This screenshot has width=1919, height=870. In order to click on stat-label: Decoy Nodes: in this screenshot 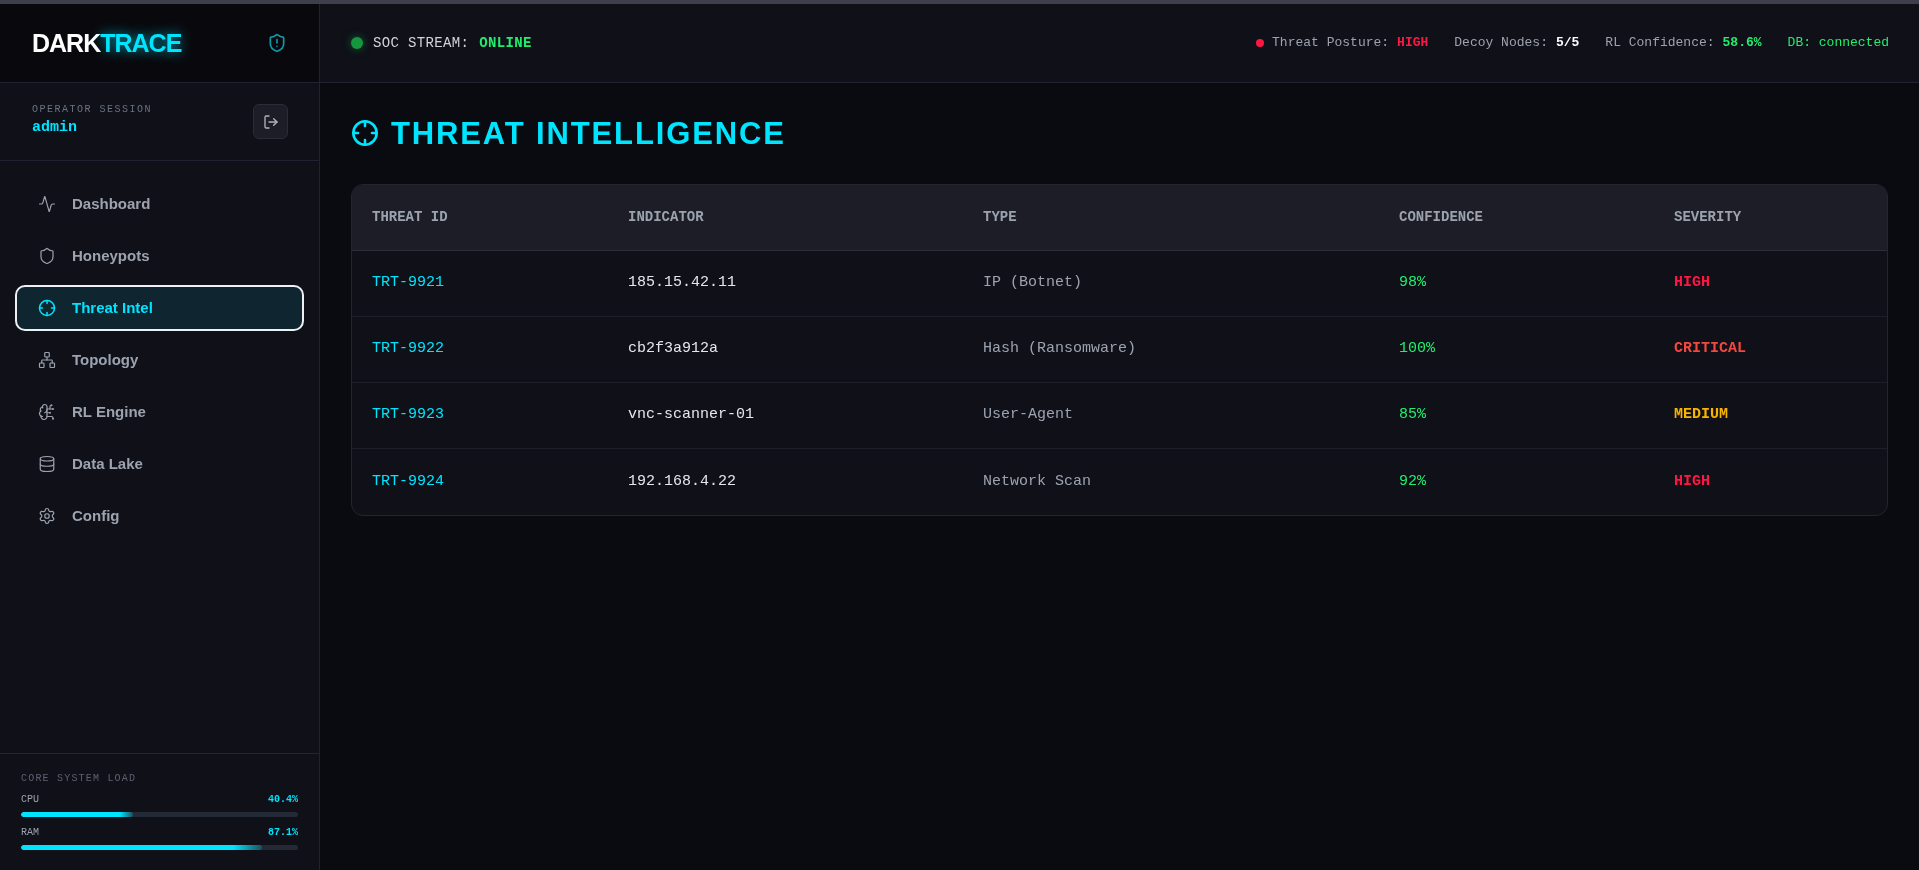, I will do `click(1501, 43)`.